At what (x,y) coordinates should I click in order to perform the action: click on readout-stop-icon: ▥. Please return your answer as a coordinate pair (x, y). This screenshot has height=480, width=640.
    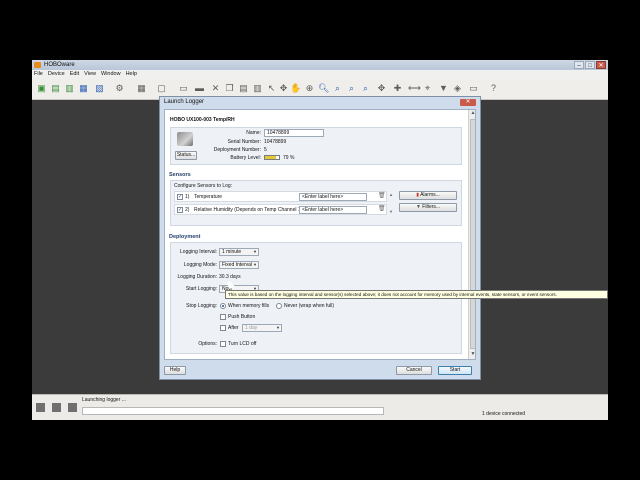
    Looking at the image, I should click on (69, 88).